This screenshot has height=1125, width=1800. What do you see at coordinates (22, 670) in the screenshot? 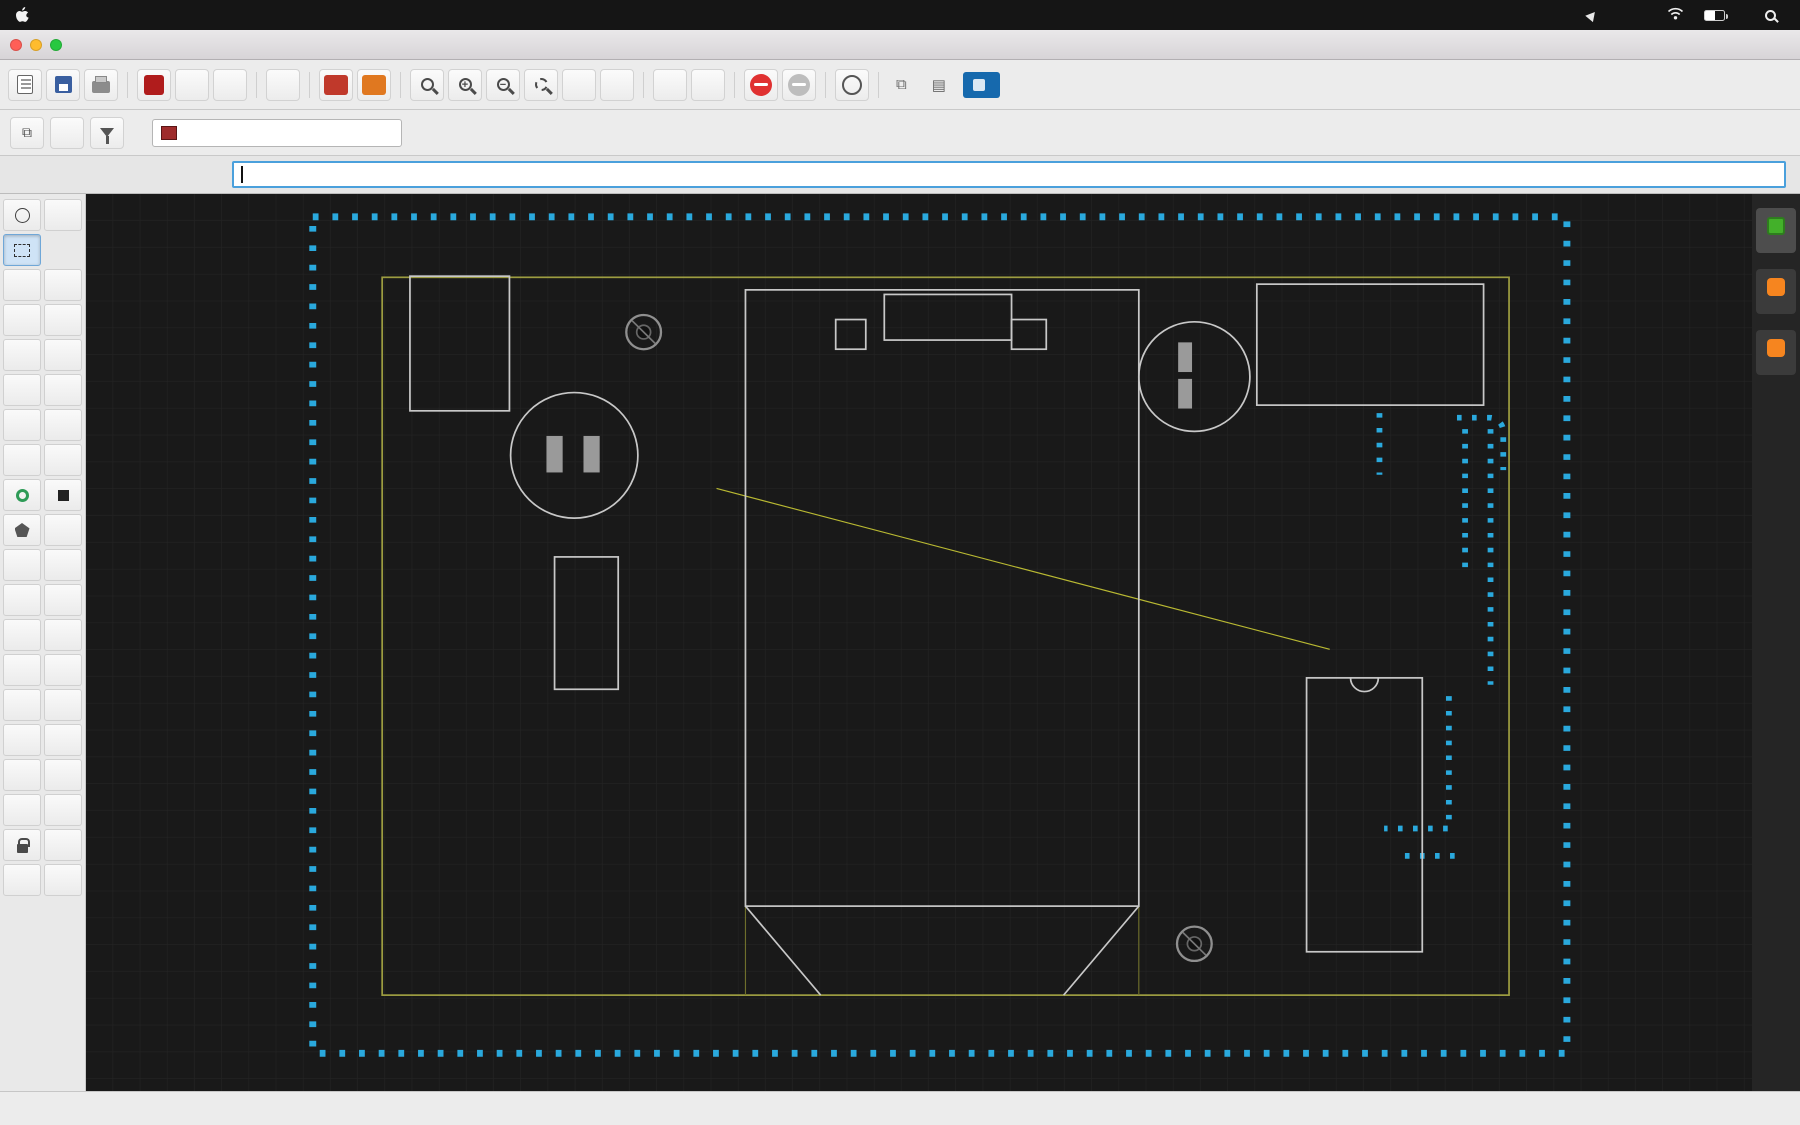
I see `footprint-tool` at bounding box center [22, 670].